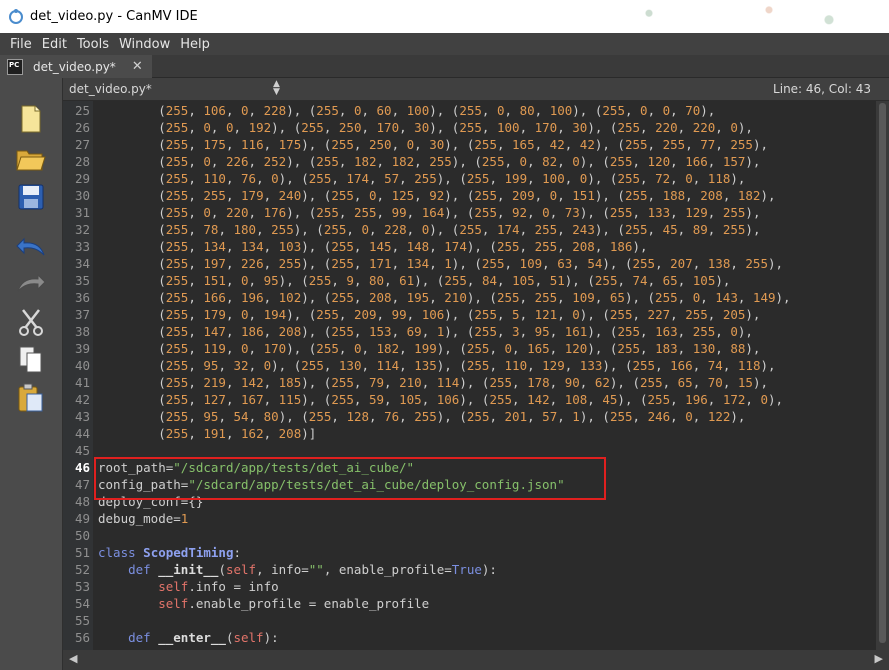 The height and width of the screenshot is (670, 889). Describe the element at coordinates (31, 282) in the screenshot. I see `redo-icon` at that location.